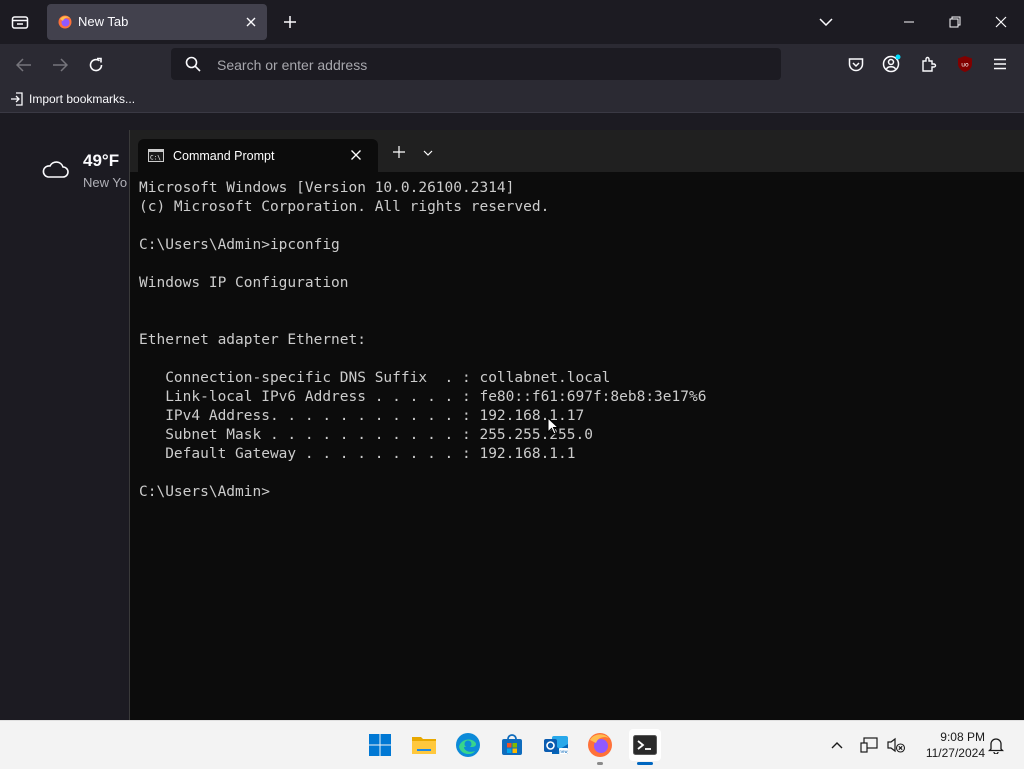 This screenshot has height=769, width=1024. Describe the element at coordinates (600, 763) in the screenshot. I see `firefox-running-indicator` at that location.